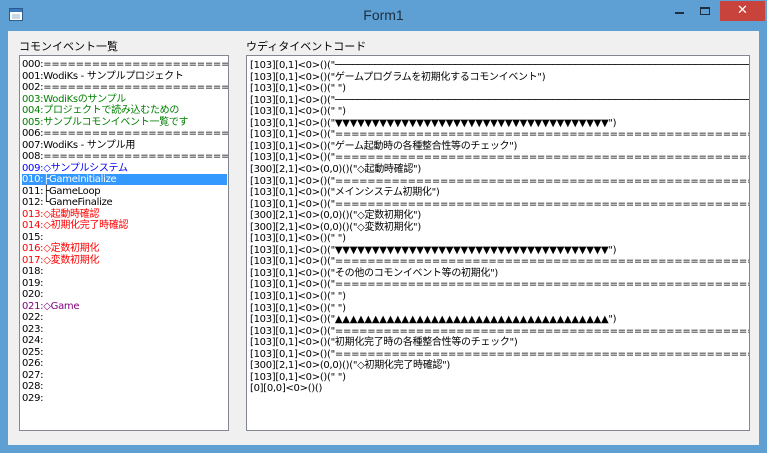  Describe the element at coordinates (124, 179) in the screenshot. I see `common-event-item: 010:├GameInitialize` at that location.